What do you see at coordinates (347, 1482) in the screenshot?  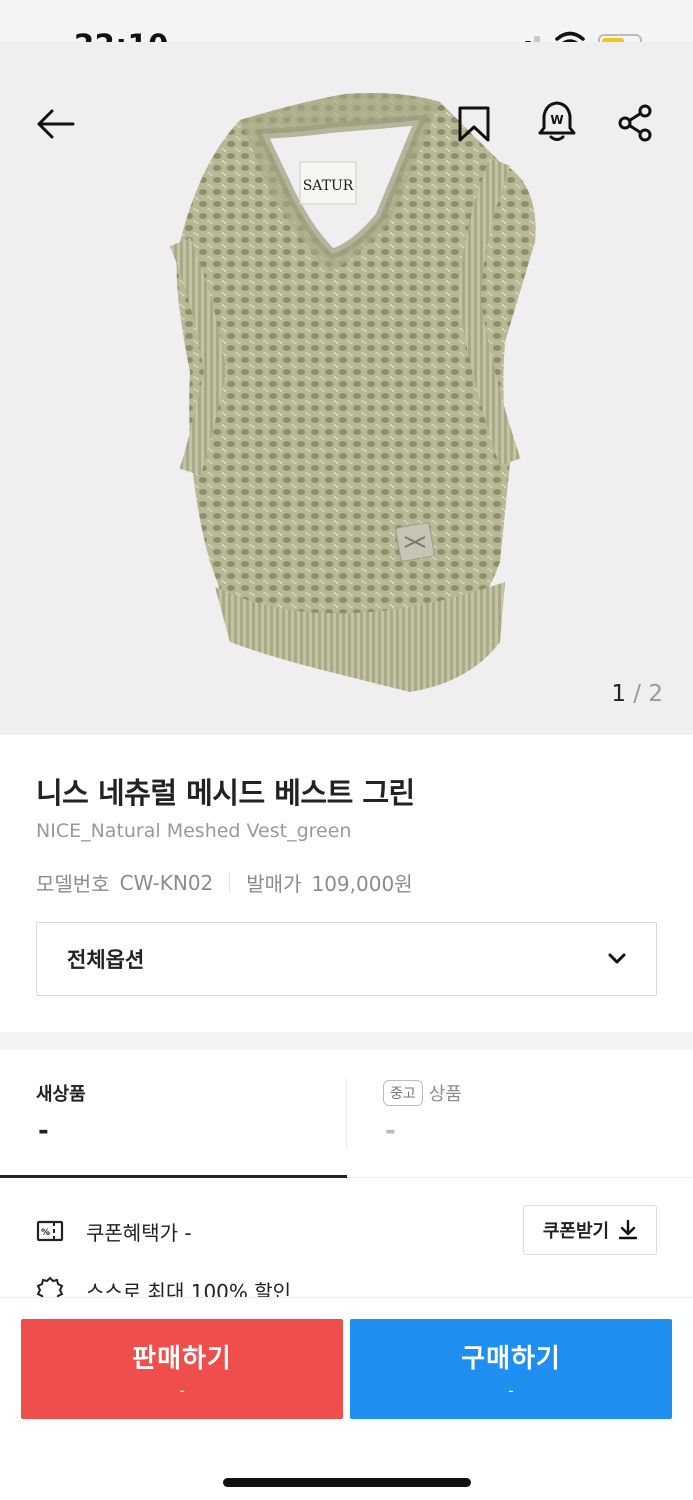 I see `home-indicator` at bounding box center [347, 1482].